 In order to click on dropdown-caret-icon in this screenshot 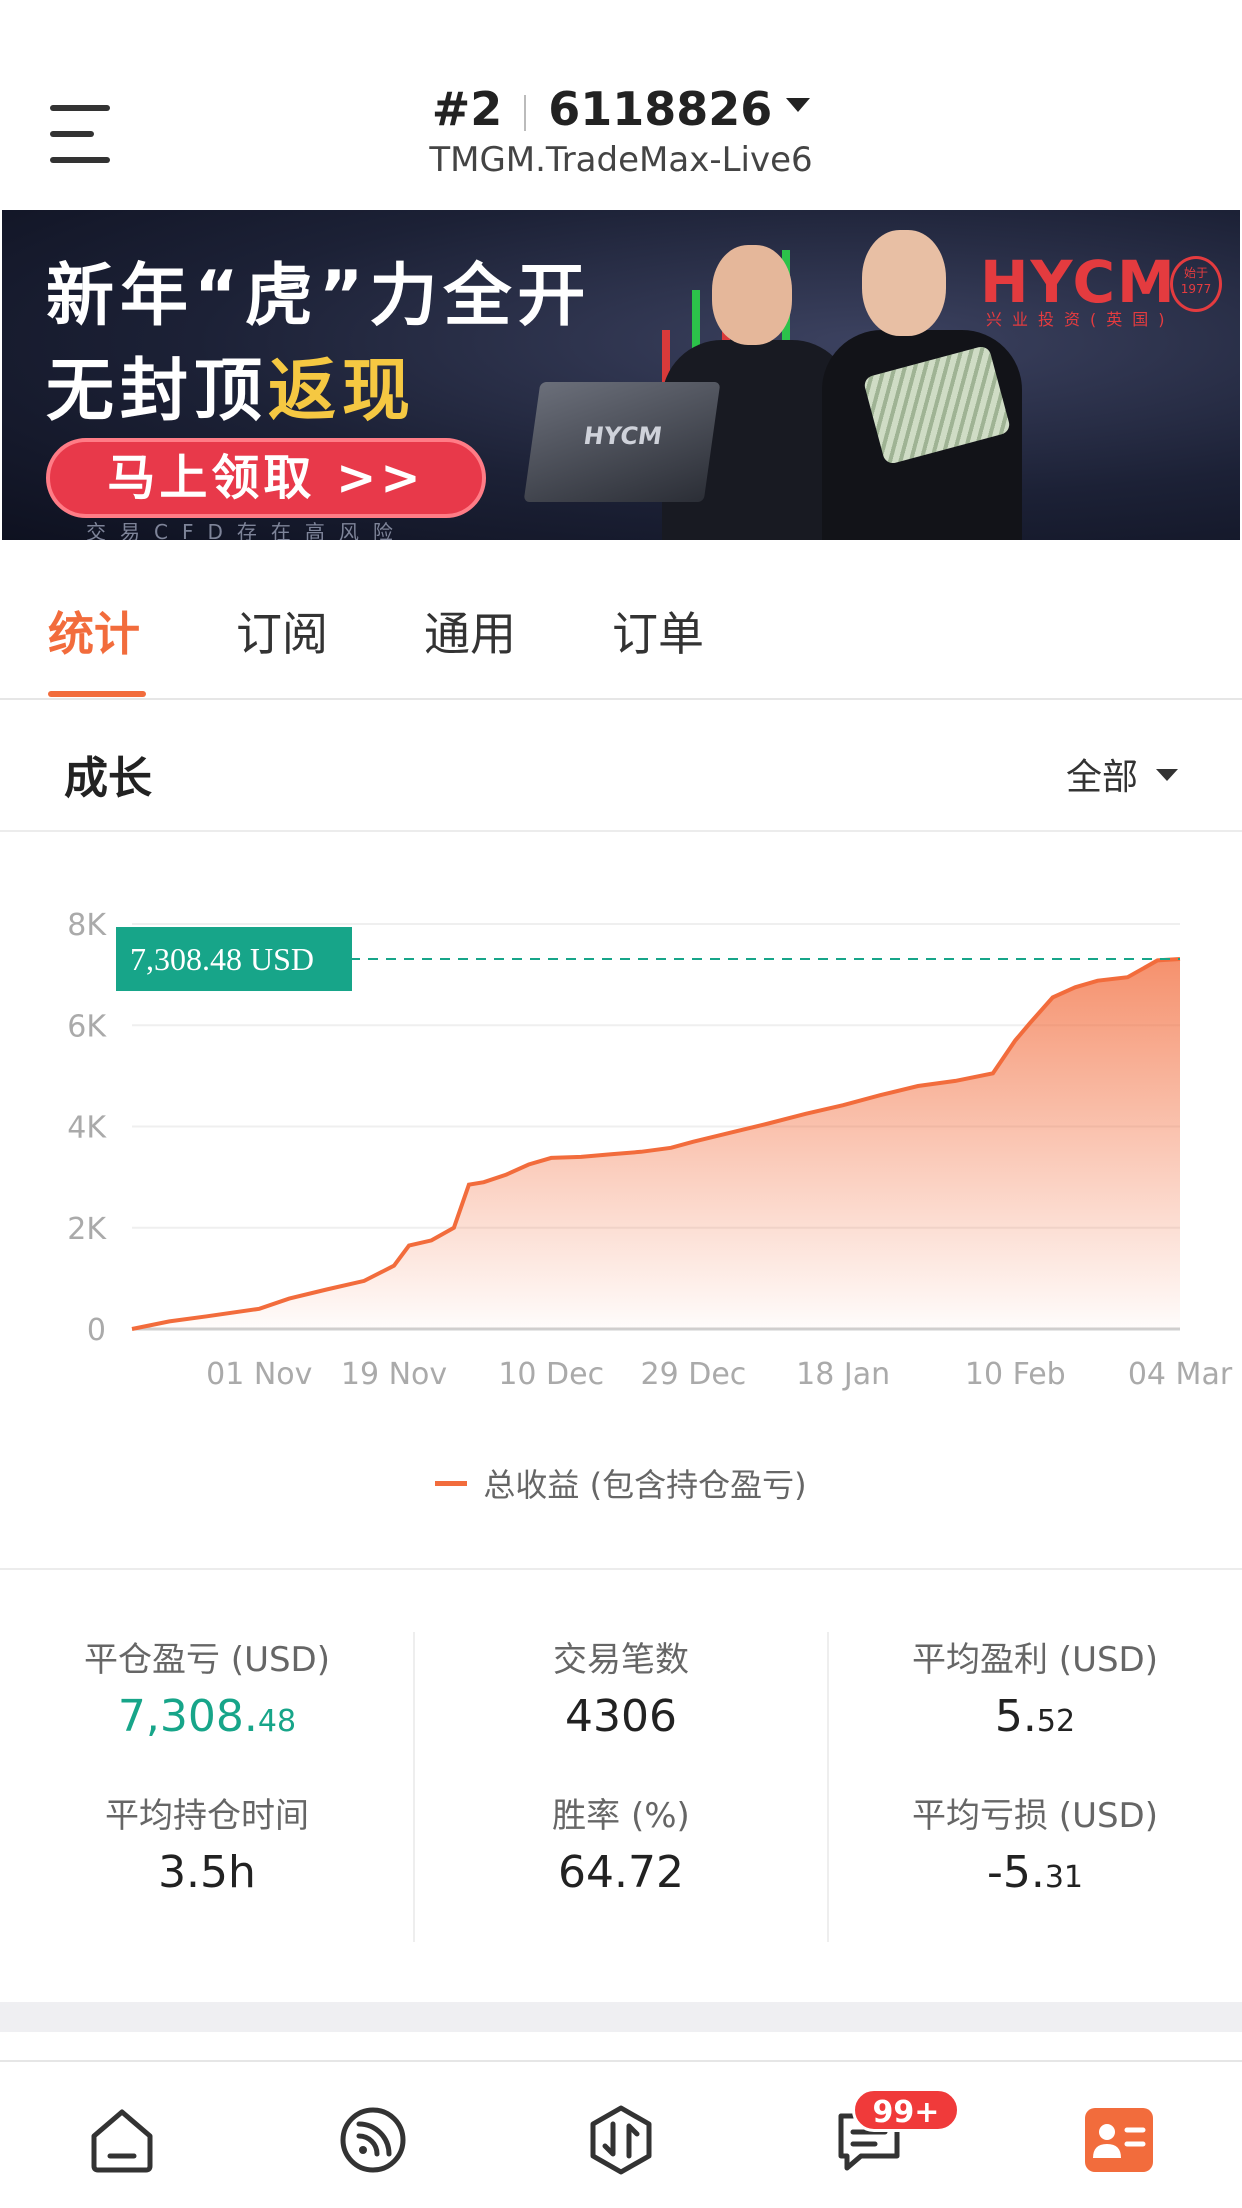, I will do `click(798, 104)`.